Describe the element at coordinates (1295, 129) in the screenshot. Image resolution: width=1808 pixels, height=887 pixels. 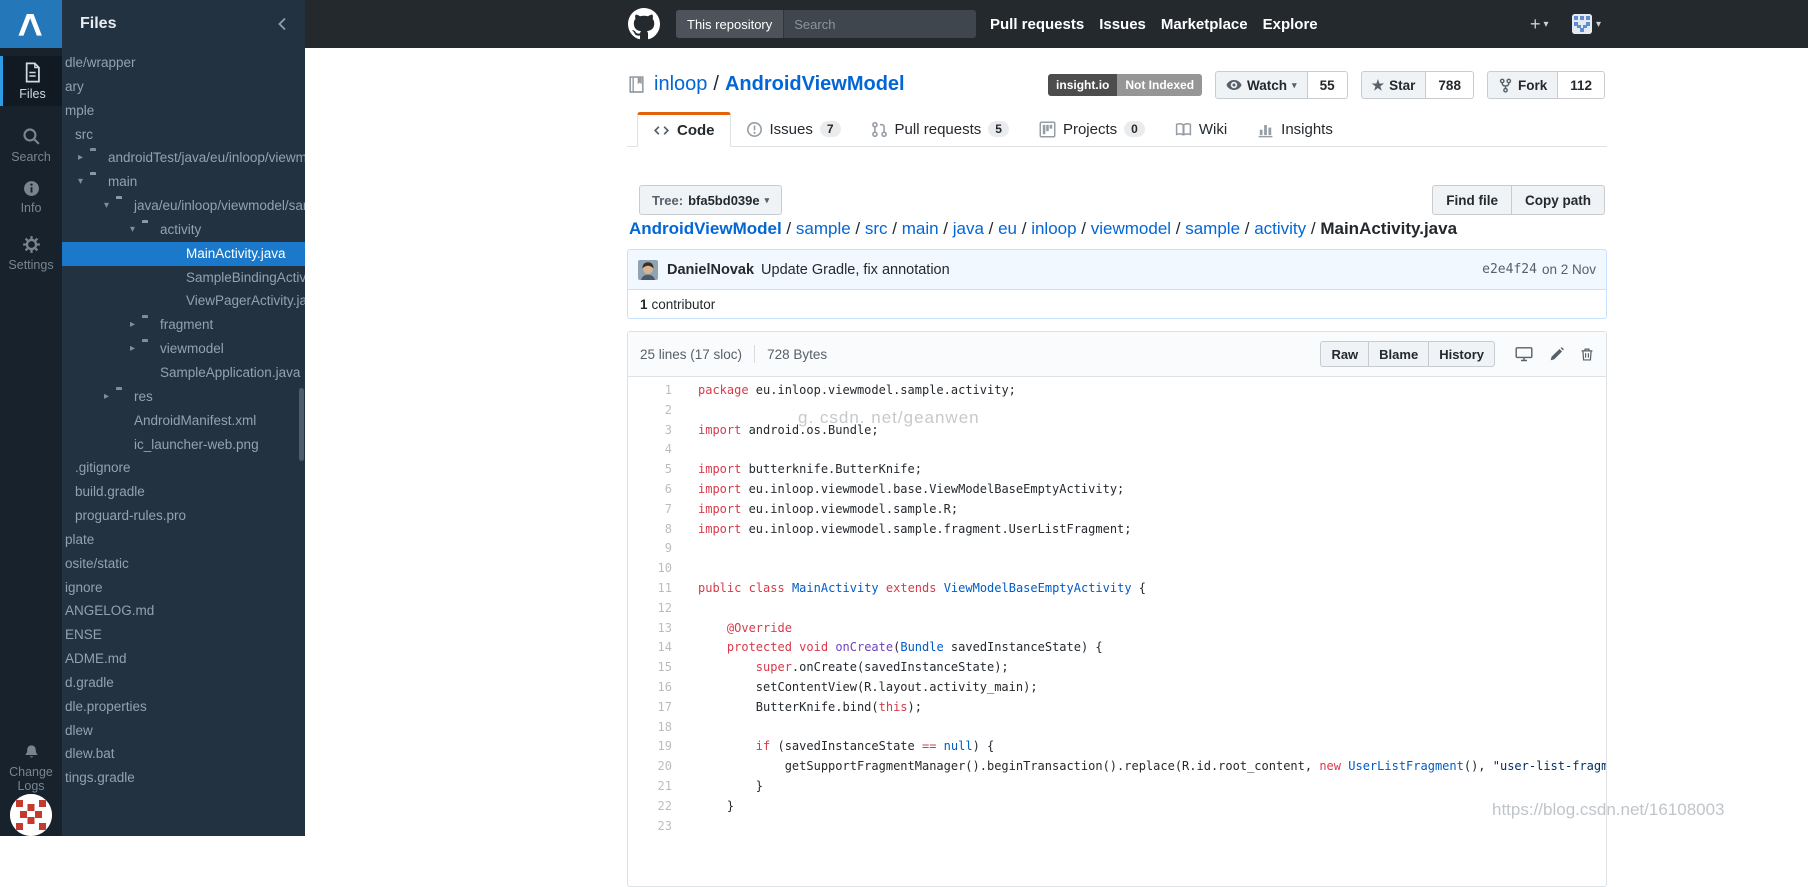
I see `tab-insights: Insights` at that location.